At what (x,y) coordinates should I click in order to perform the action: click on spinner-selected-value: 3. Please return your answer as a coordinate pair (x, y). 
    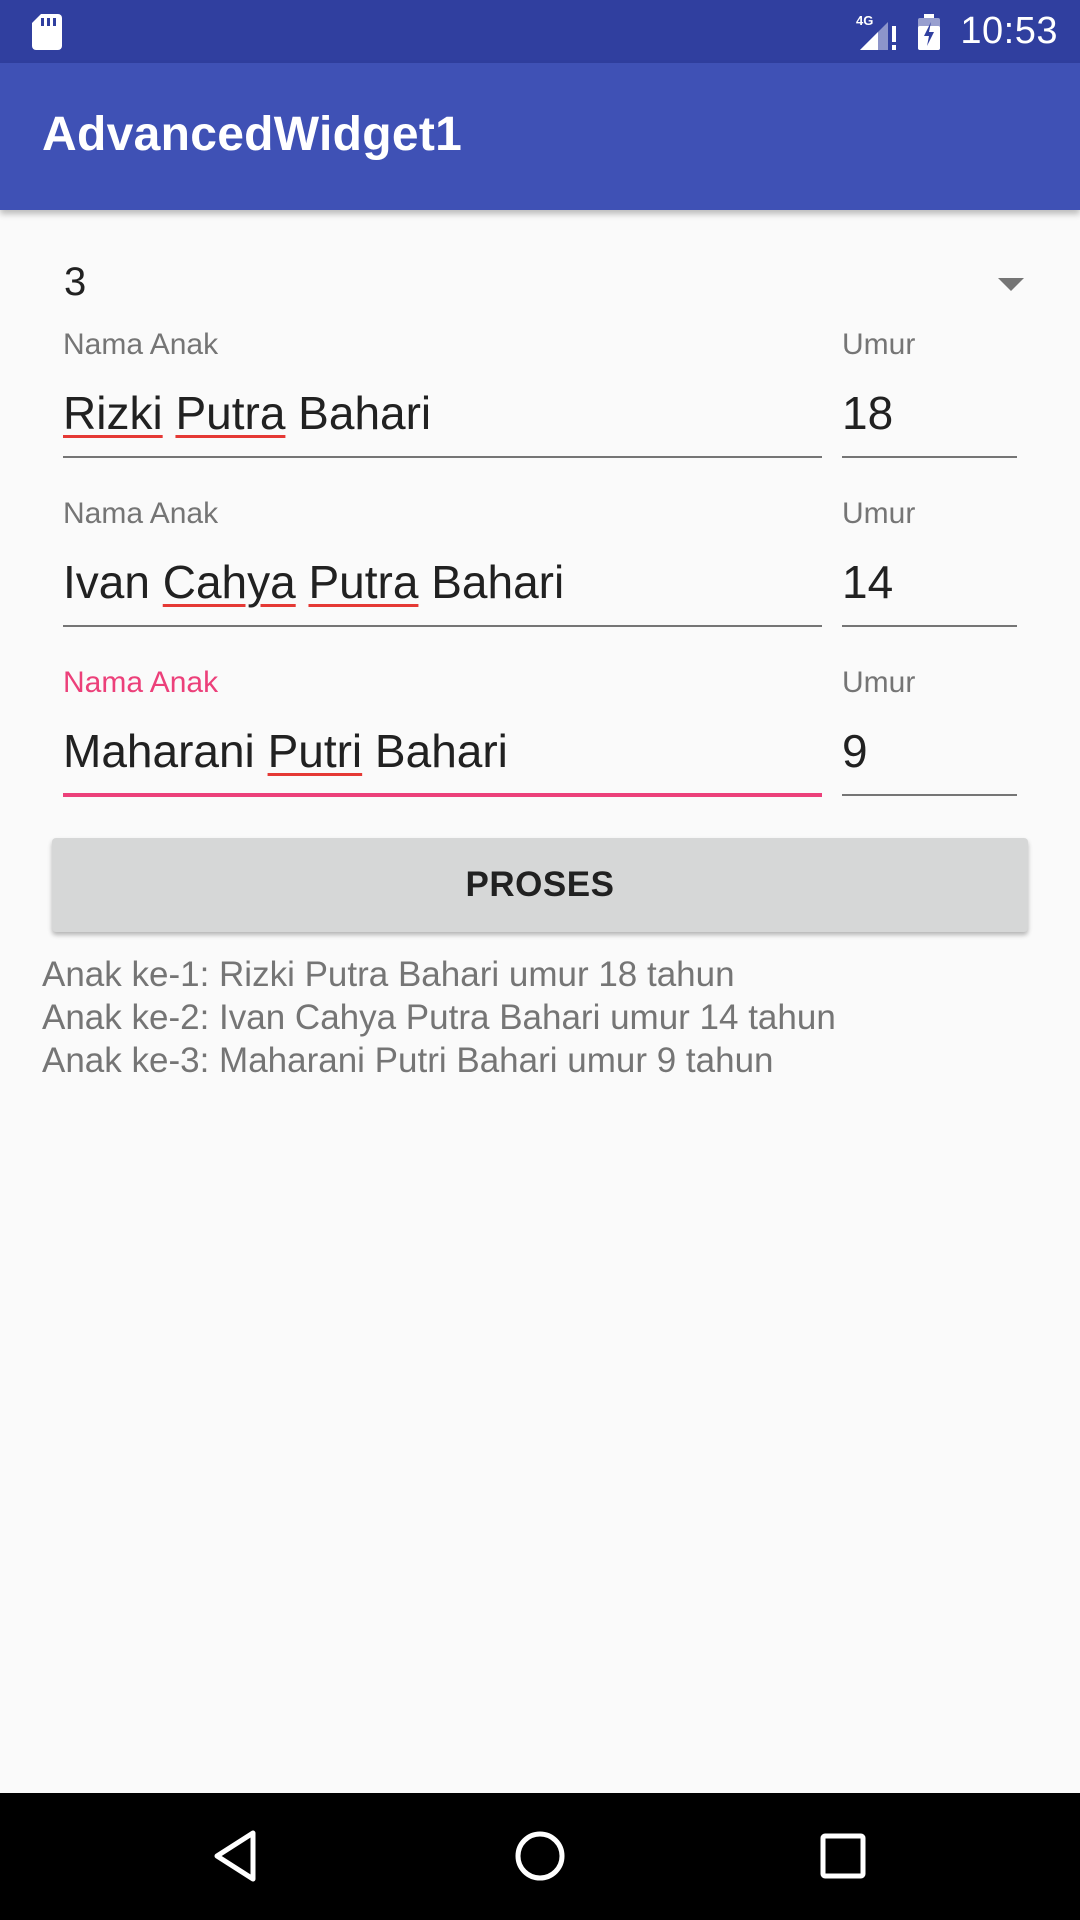
    Looking at the image, I should click on (75, 282).